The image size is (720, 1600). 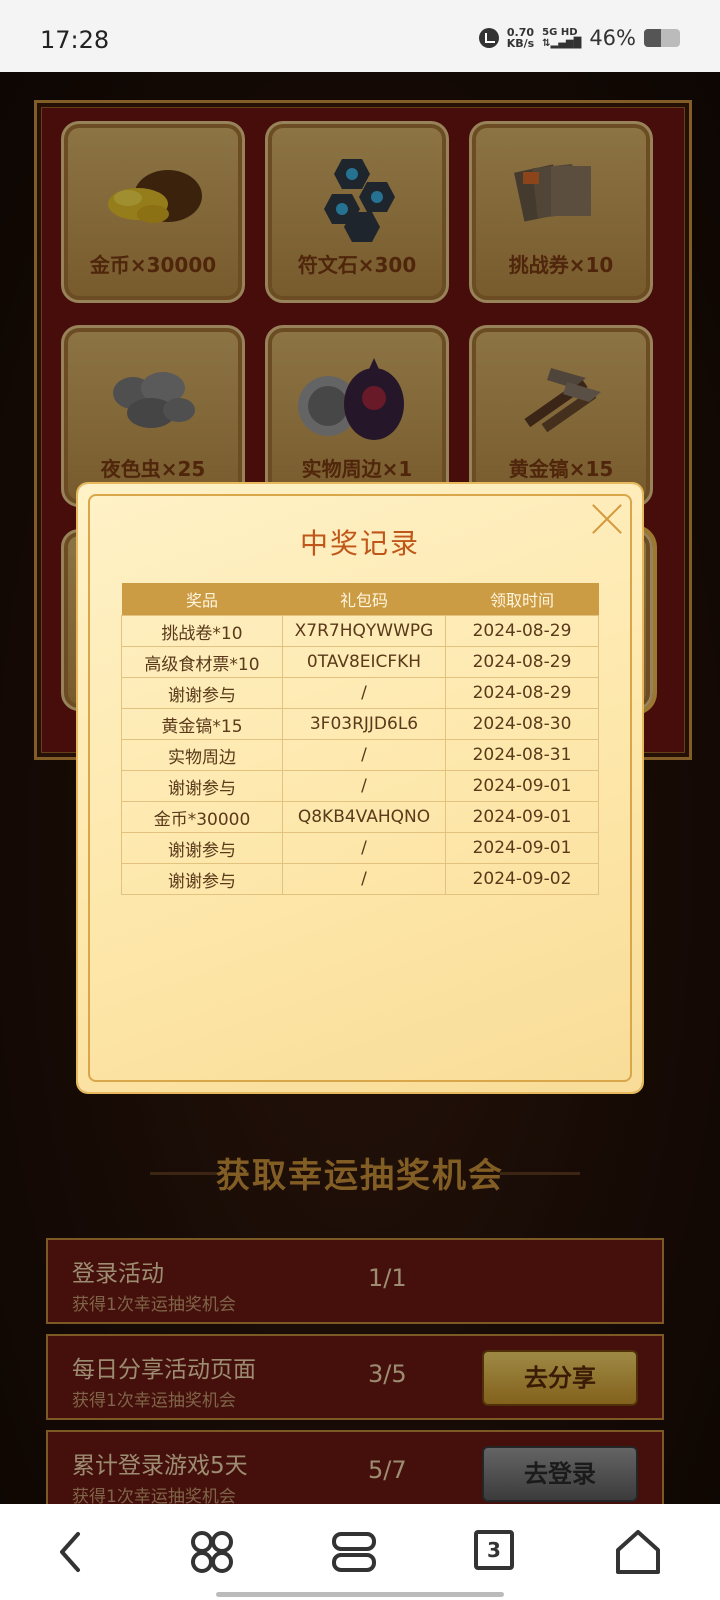 I want to click on back-icon, so click(x=72, y=1552).